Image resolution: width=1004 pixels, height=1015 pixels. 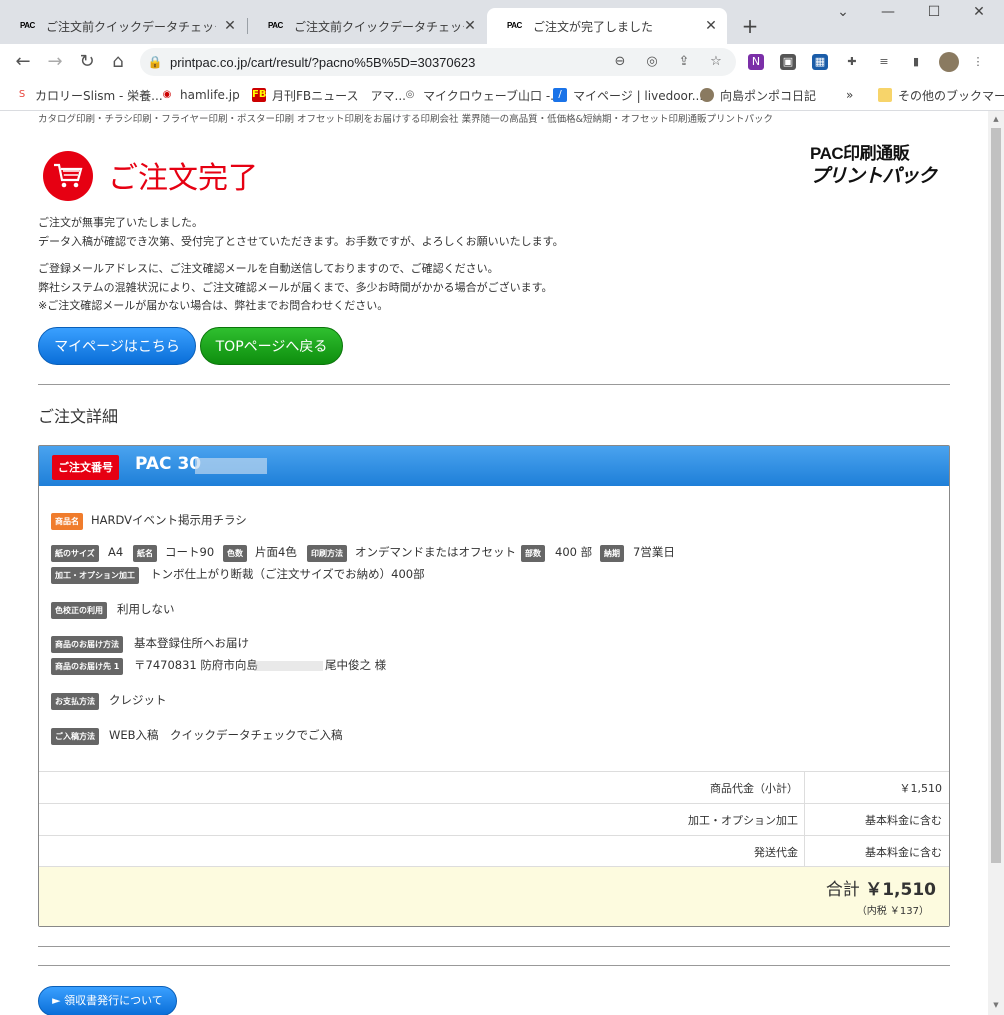 I want to click on printpac-logo: PAC印刷通販 プリントパック, so click(x=875, y=163).